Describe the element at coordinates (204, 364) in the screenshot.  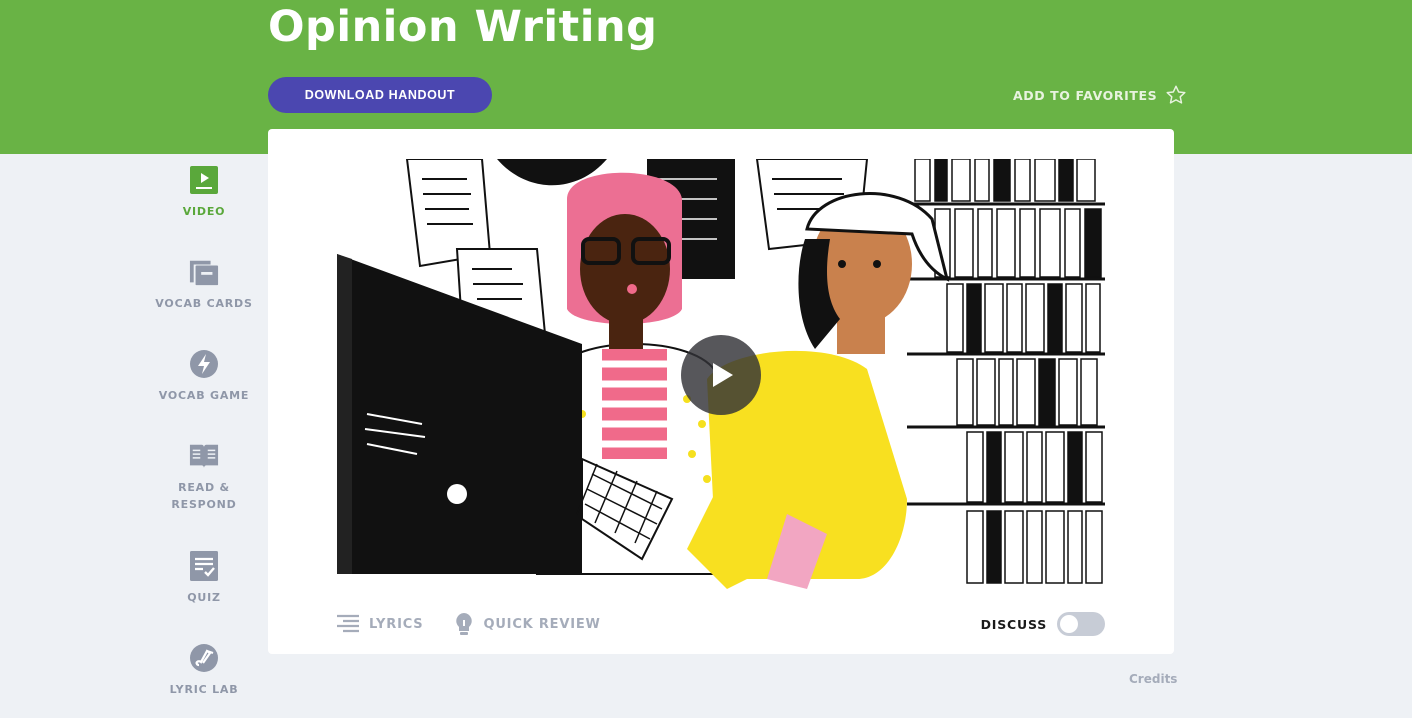
I see `lightning-icon` at that location.